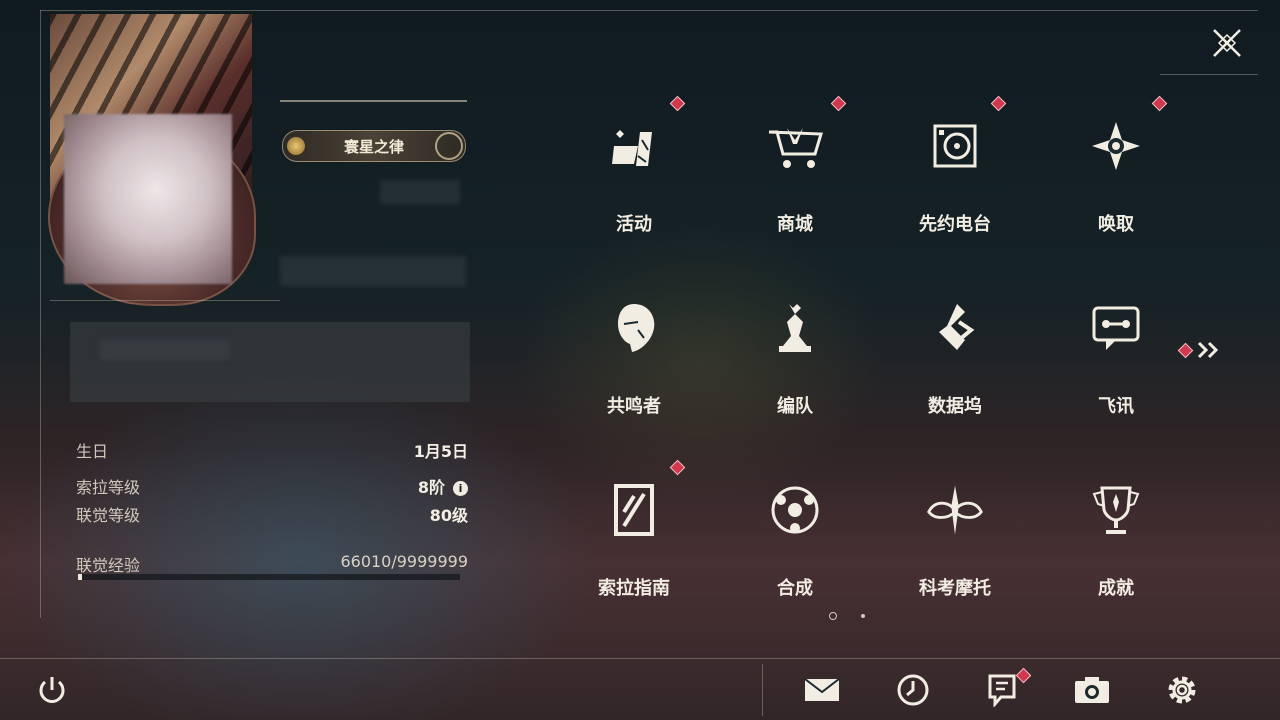  I want to click on menu-item-convene: 唤取, so click(1116, 172).